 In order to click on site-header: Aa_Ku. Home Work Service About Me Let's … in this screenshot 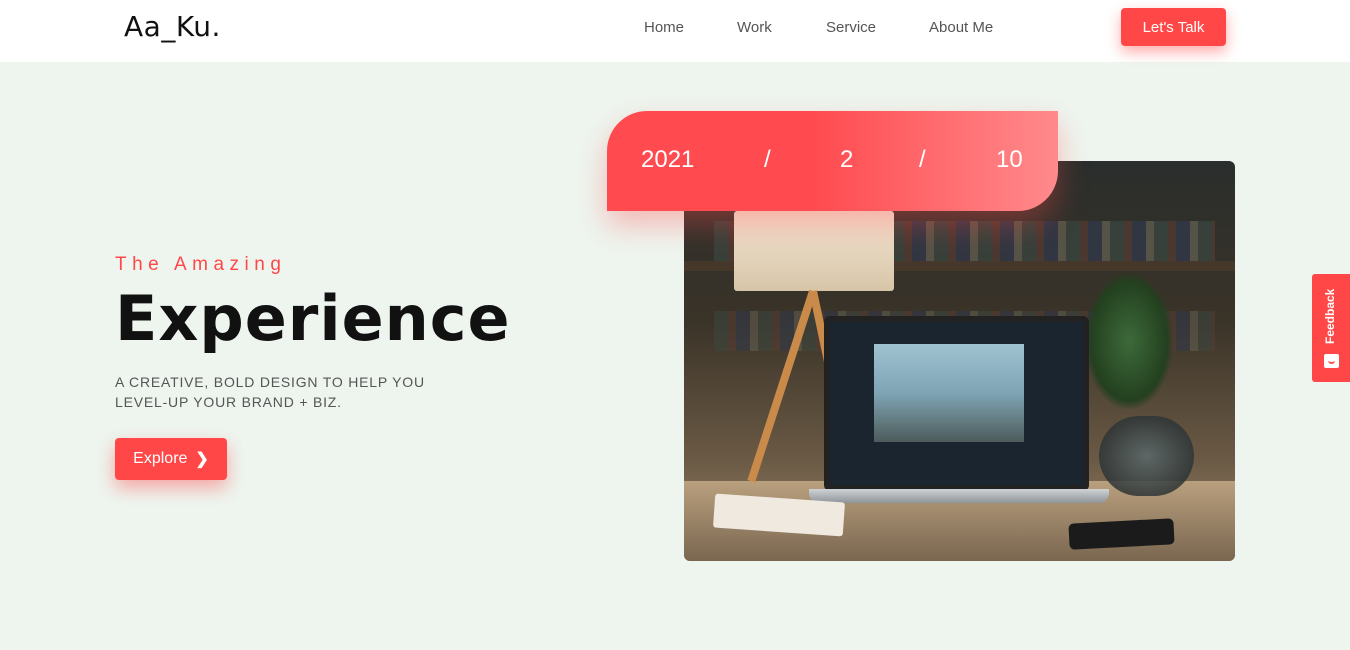, I will do `click(675, 31)`.